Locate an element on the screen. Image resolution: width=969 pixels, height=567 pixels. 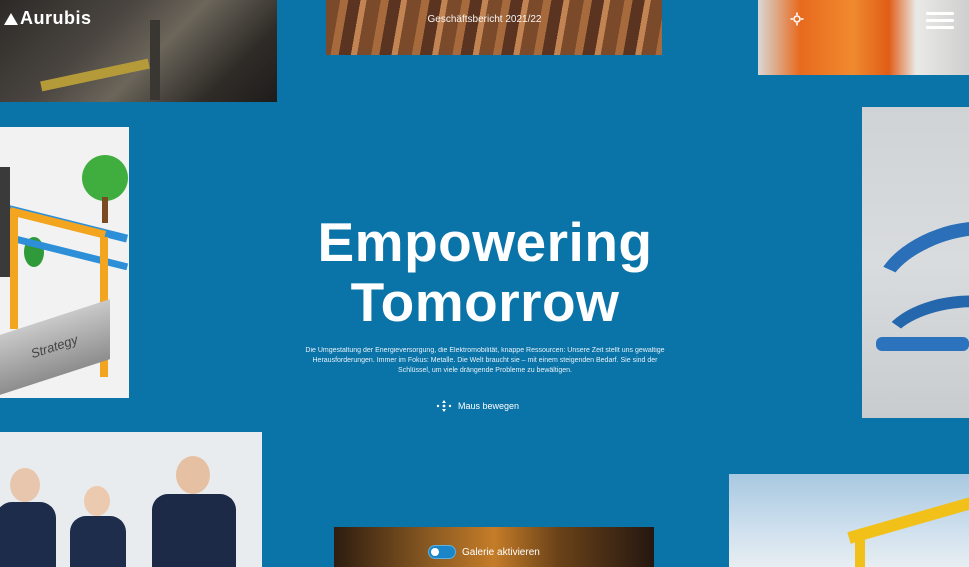
gallery-toggle: Galerie aktivieren is located at coordinates (484, 552).